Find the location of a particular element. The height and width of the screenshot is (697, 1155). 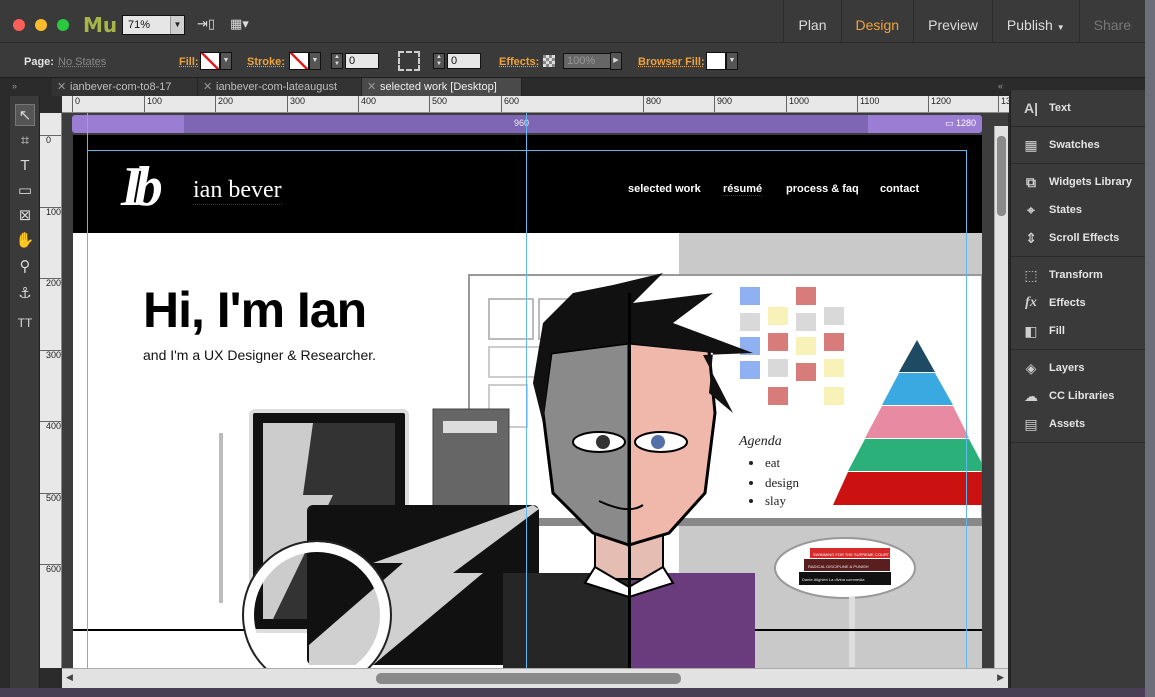

minimize-window-button is located at coordinates (41, 25).